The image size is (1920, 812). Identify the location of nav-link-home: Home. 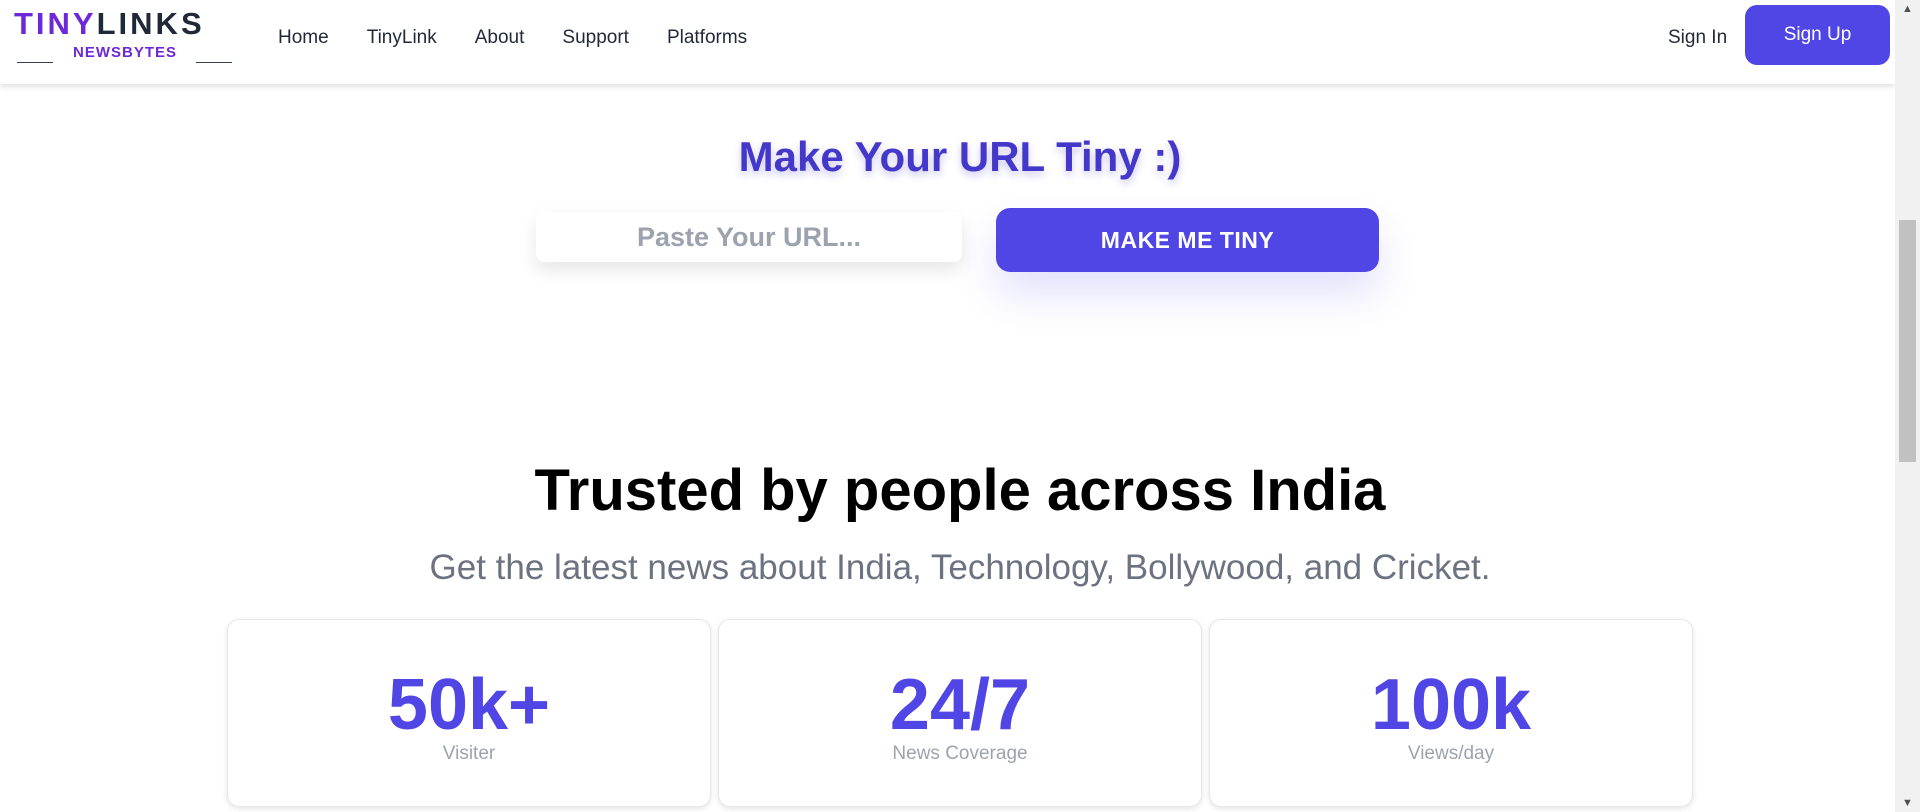
(303, 38).